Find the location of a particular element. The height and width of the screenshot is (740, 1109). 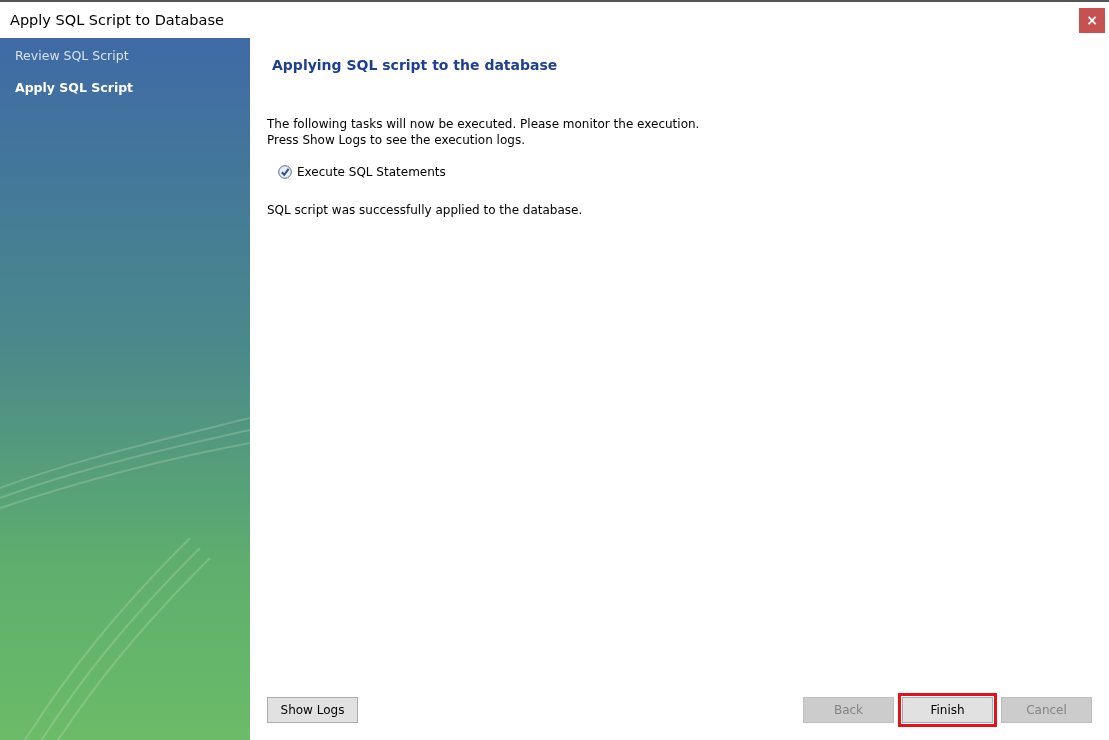

window-title: Apply SQL Script to Database is located at coordinates (117, 20).